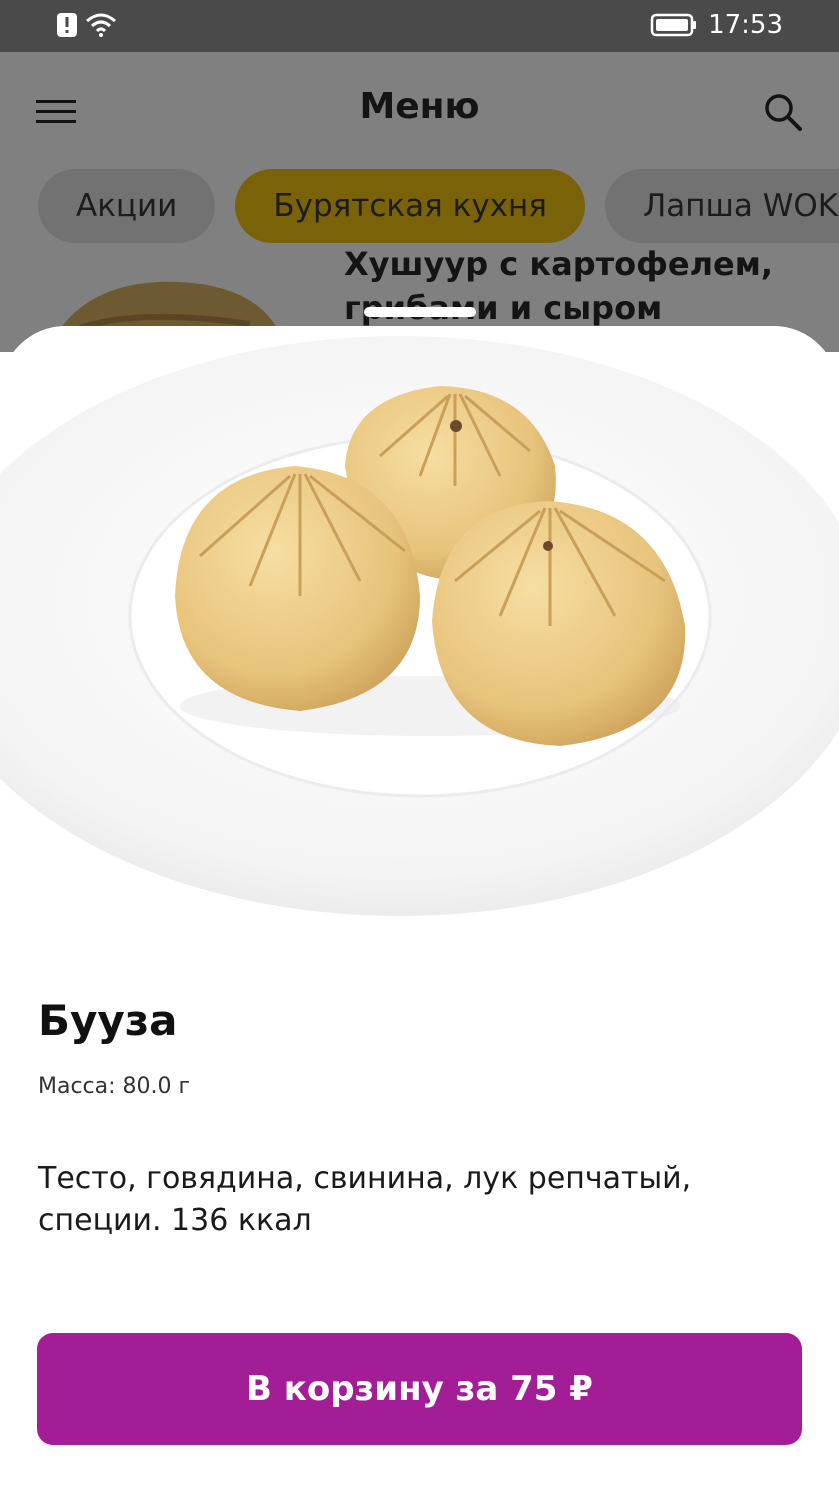 This screenshot has width=839, height=1492. Describe the element at coordinates (783, 112) in the screenshot. I see `search-icon` at that location.